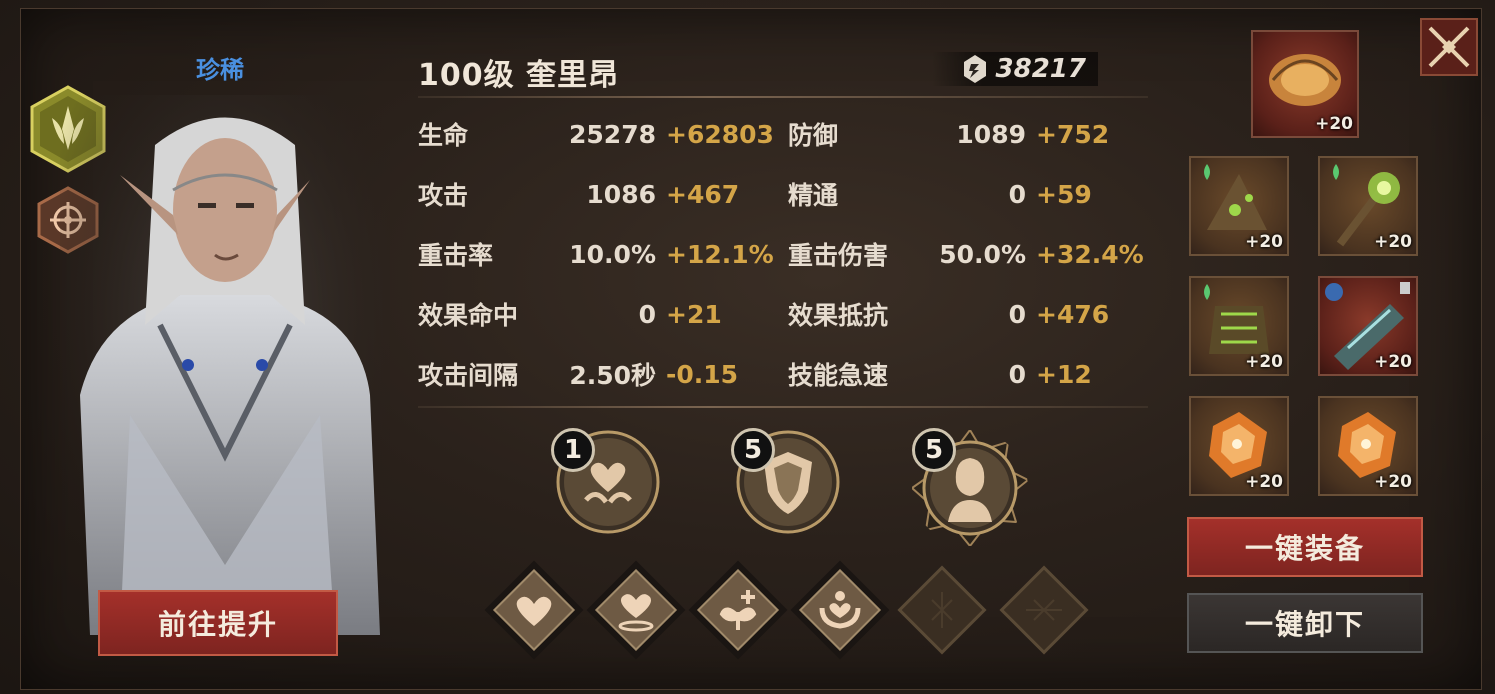  Describe the element at coordinates (783, 97) in the screenshot. I see `title-divider` at that location.